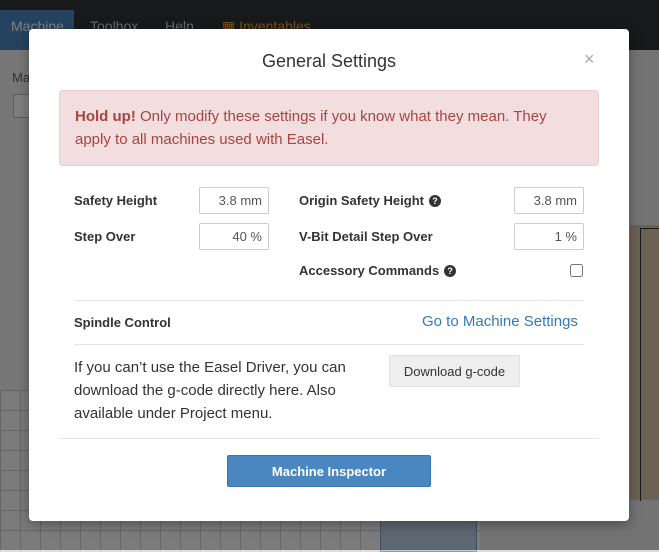  I want to click on alert-emphasis: Hold up!, so click(105, 116).